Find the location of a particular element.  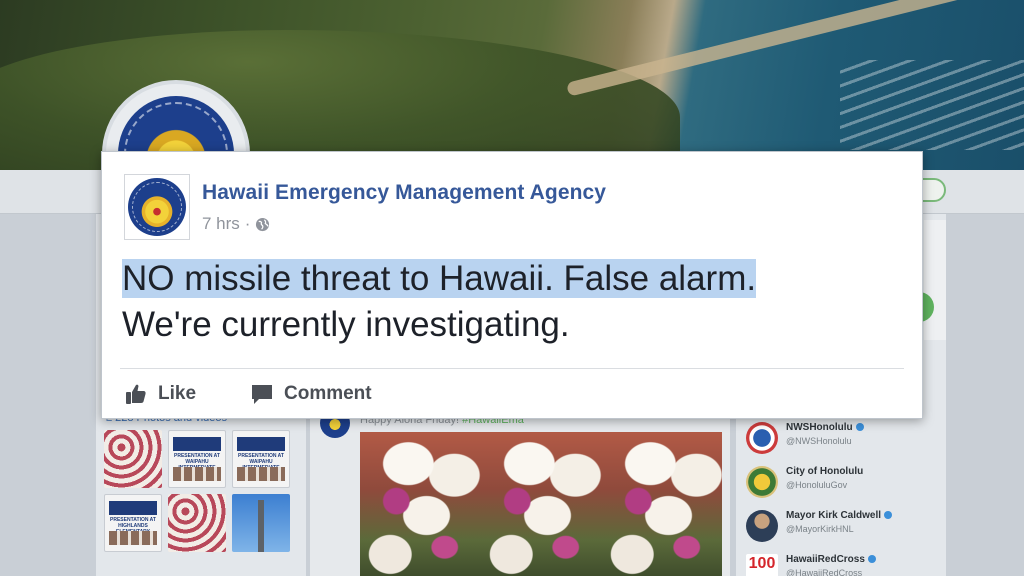

account-handle: @HawaiiRedCross is located at coordinates (824, 572).